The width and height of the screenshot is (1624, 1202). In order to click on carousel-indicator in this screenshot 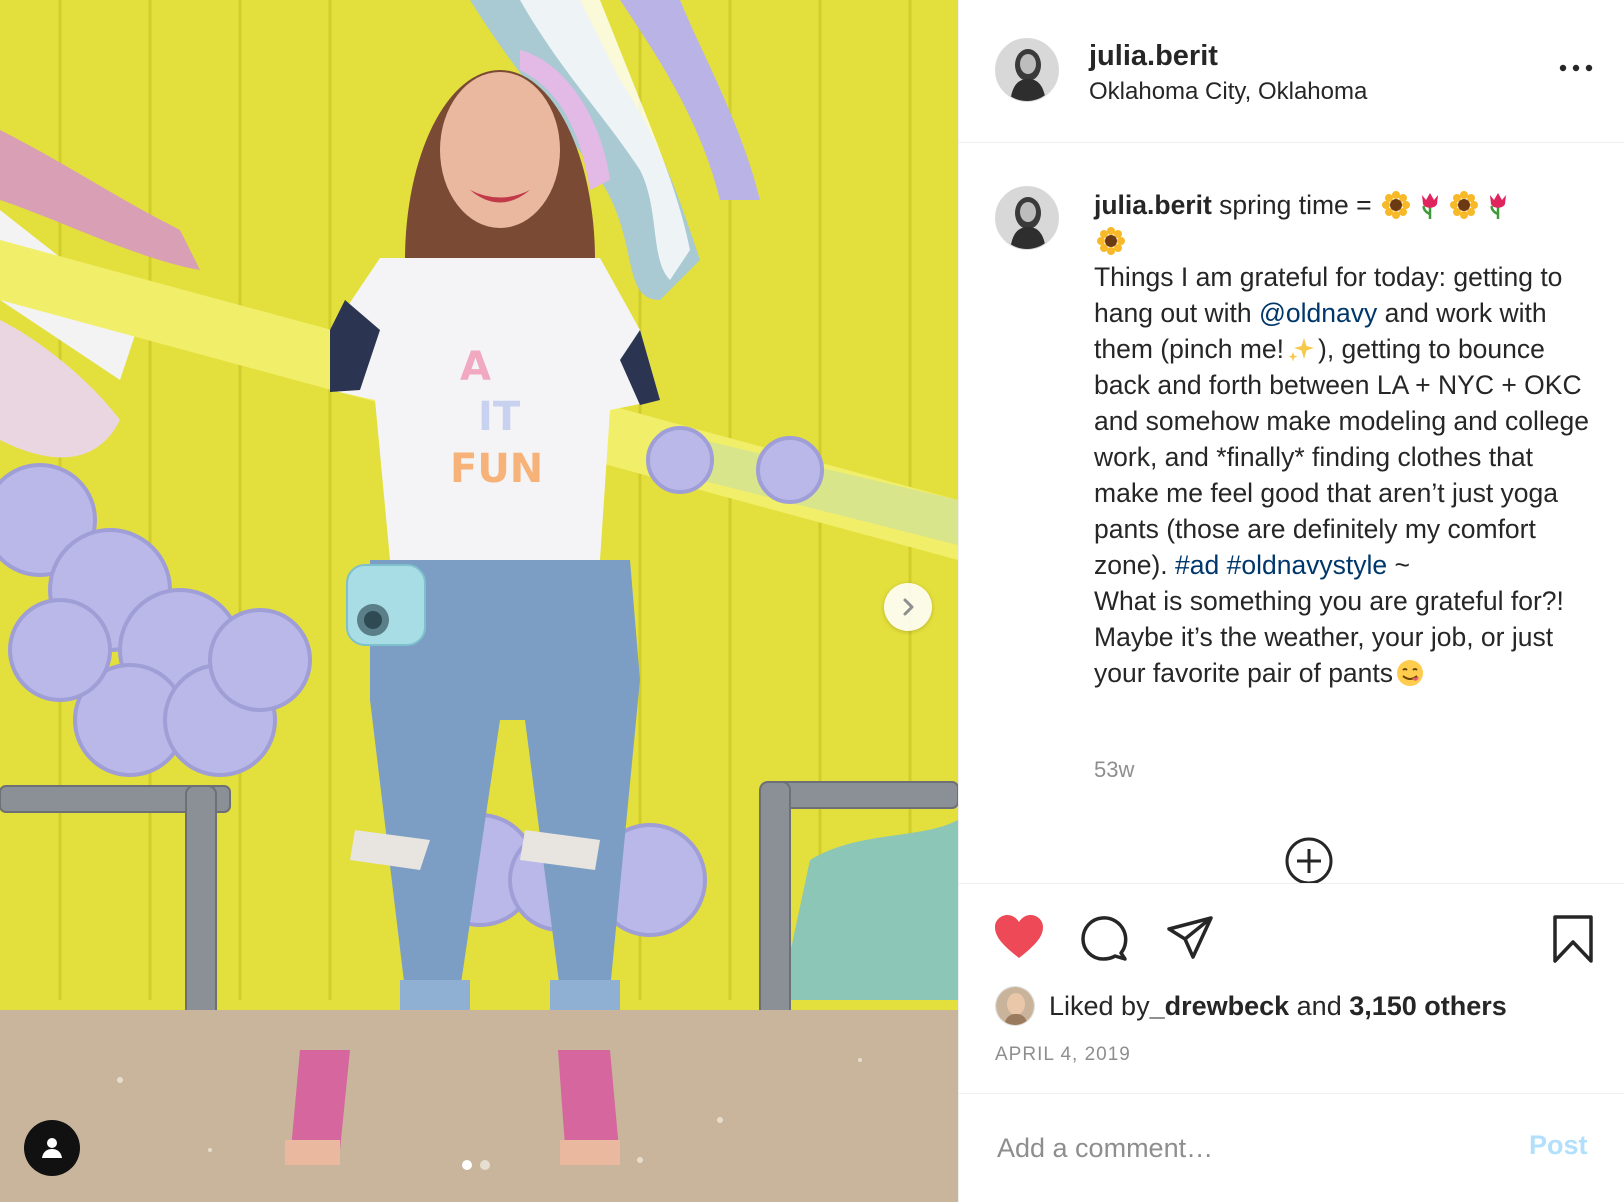, I will do `click(476, 1165)`.